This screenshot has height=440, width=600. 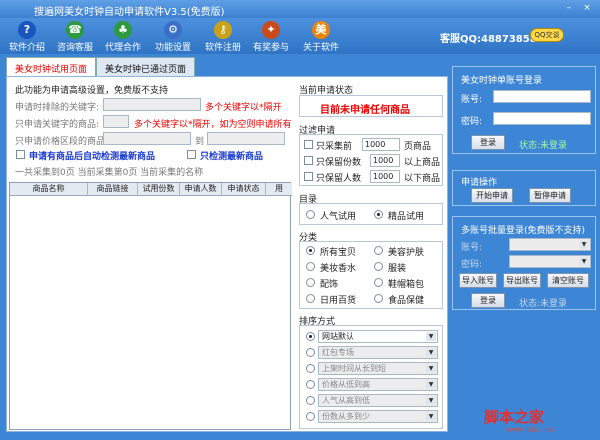 I want to click on only-keyword-input, so click(x=116, y=121).